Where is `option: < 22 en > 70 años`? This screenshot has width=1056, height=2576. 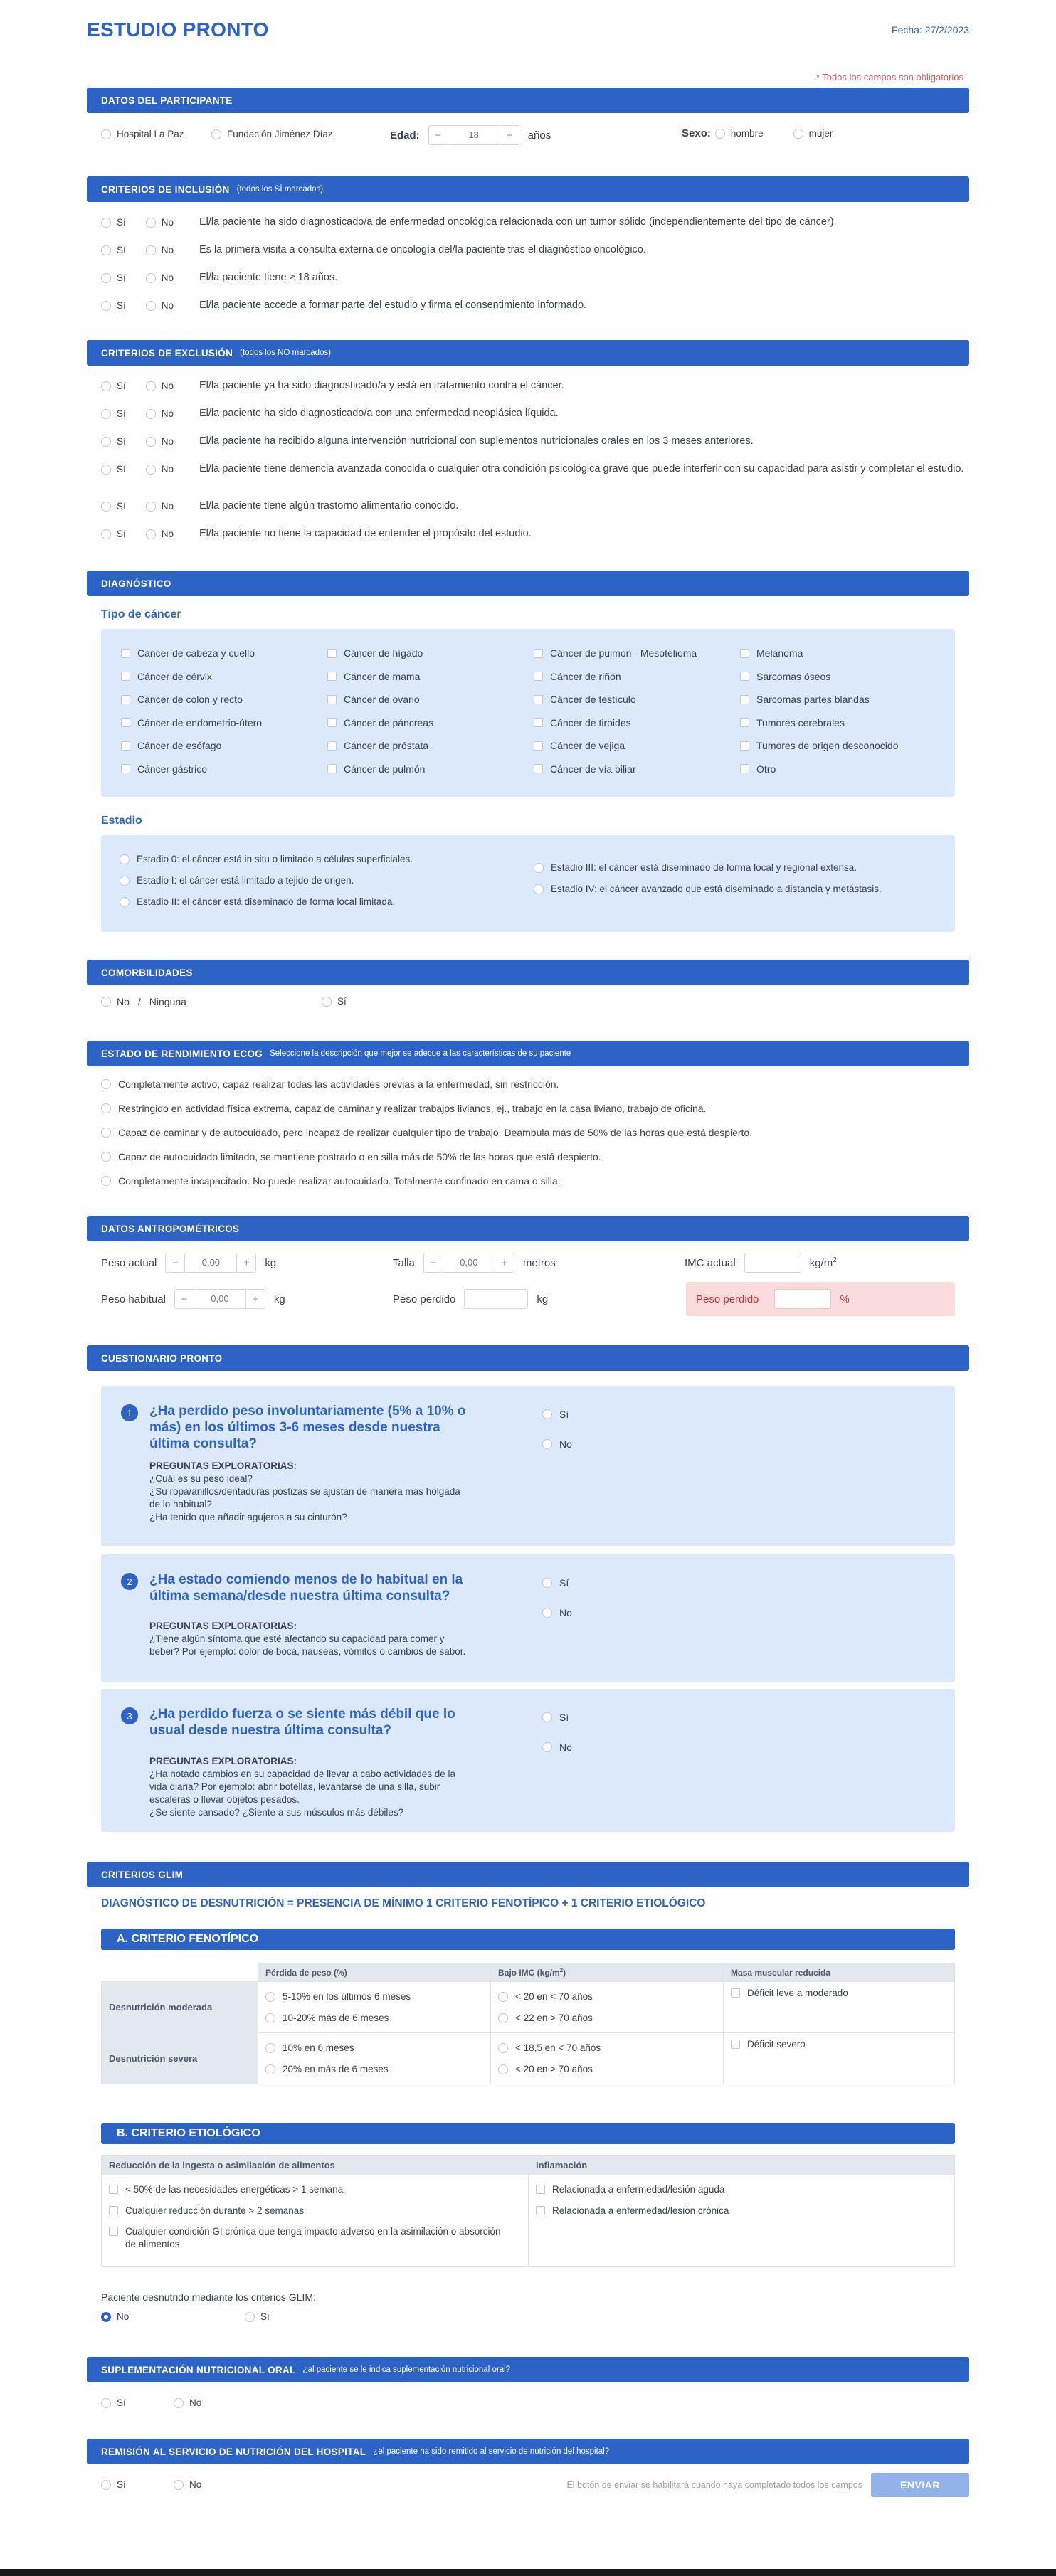 option: < 22 en > 70 años is located at coordinates (607, 2018).